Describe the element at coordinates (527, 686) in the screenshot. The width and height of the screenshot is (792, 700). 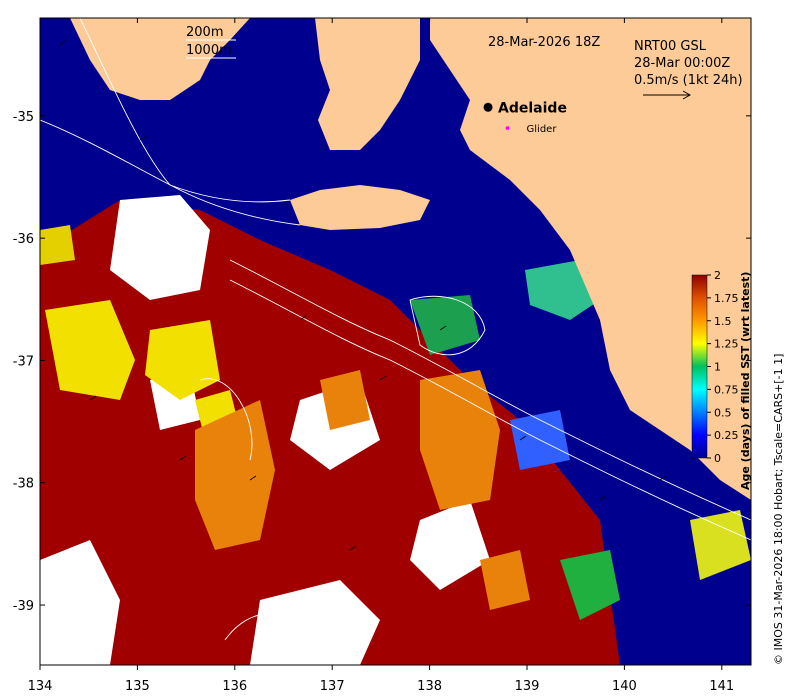
I see `x-tick-label: 139` at that location.